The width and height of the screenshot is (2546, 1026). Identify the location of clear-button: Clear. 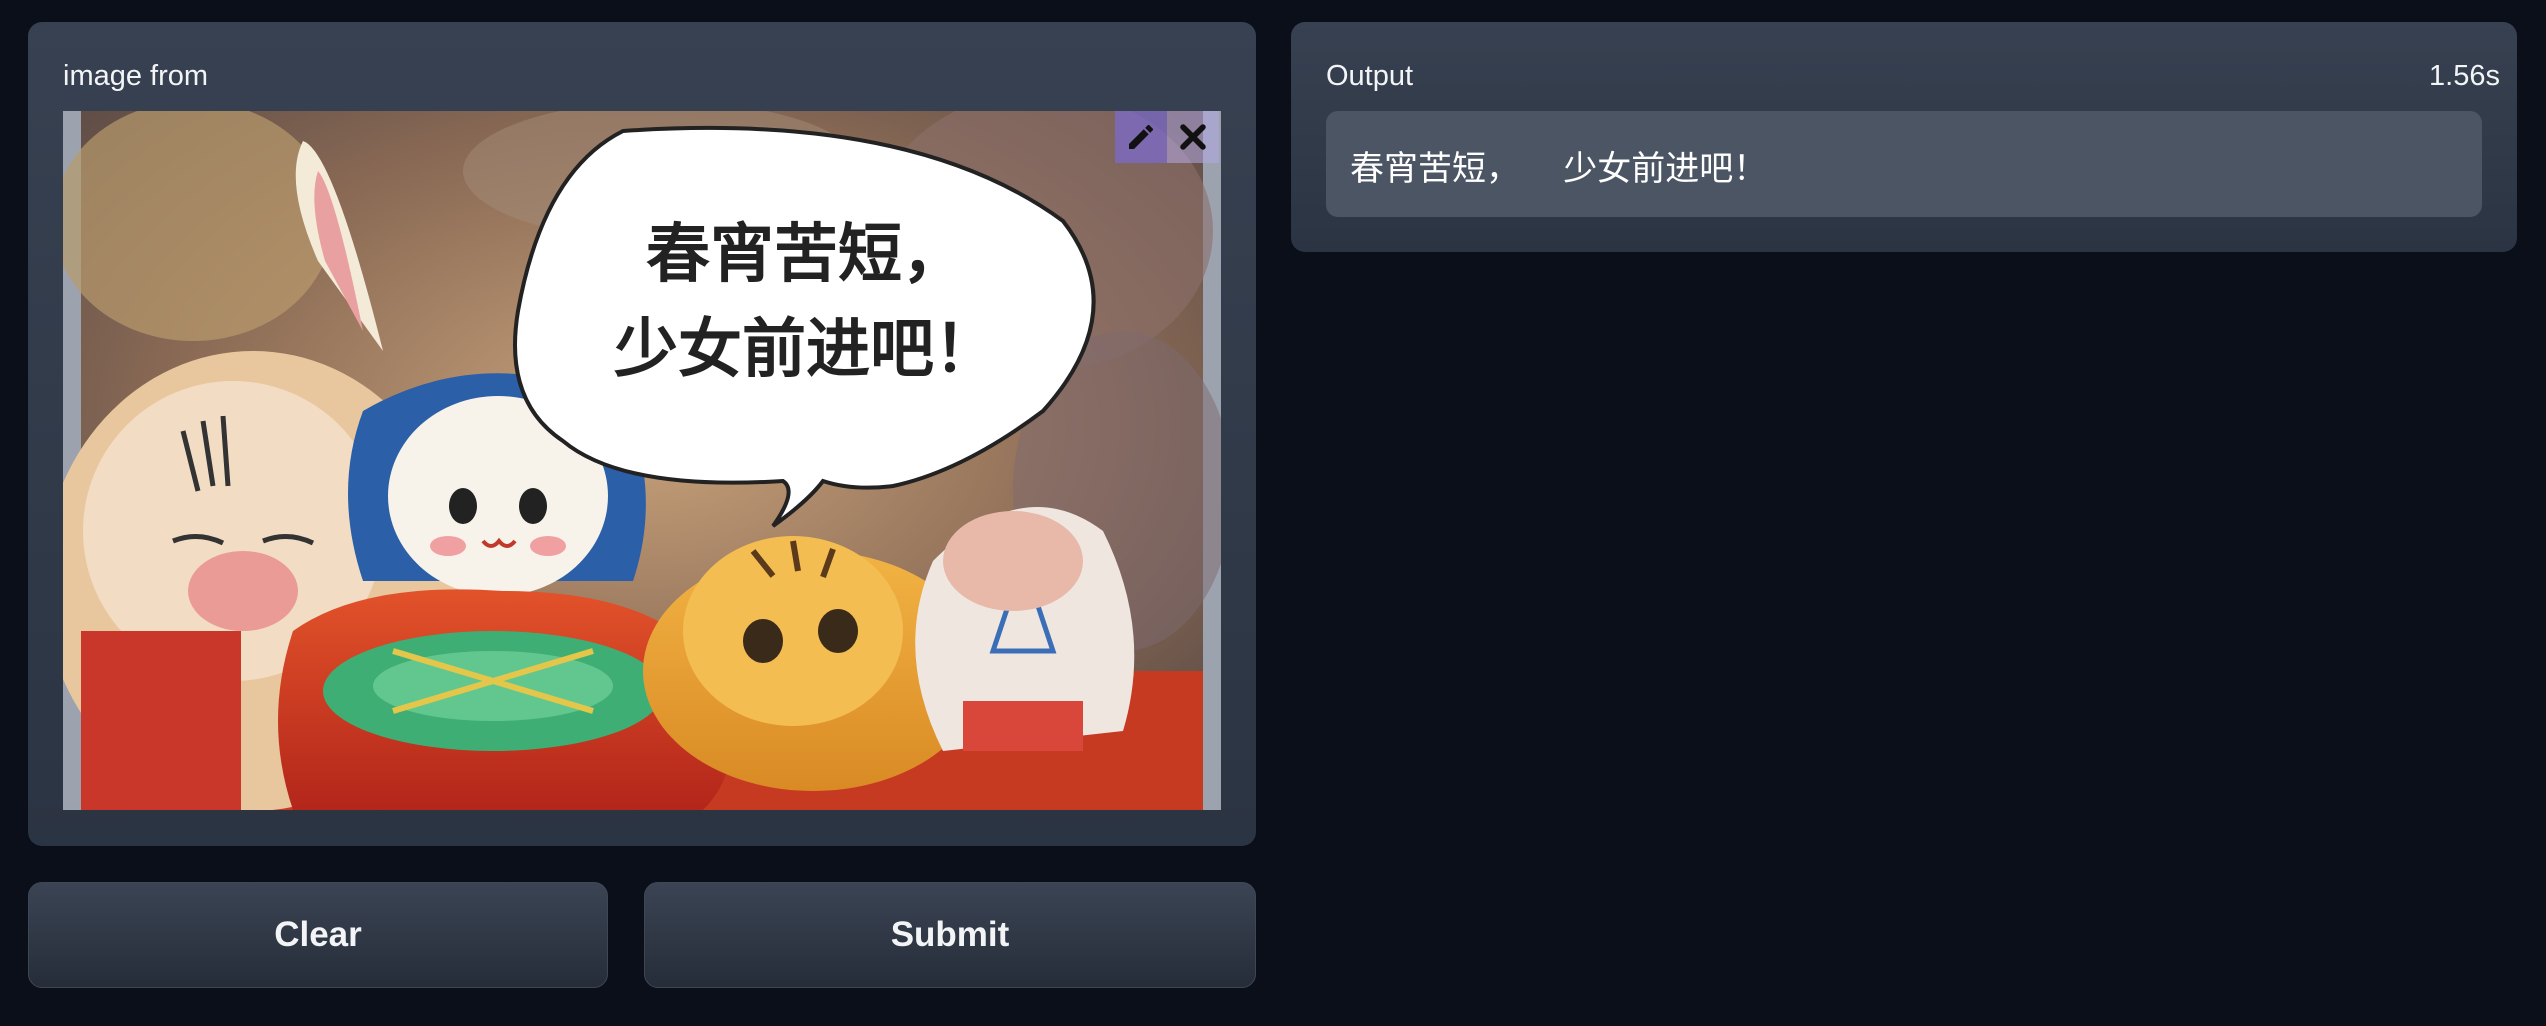
(318, 935).